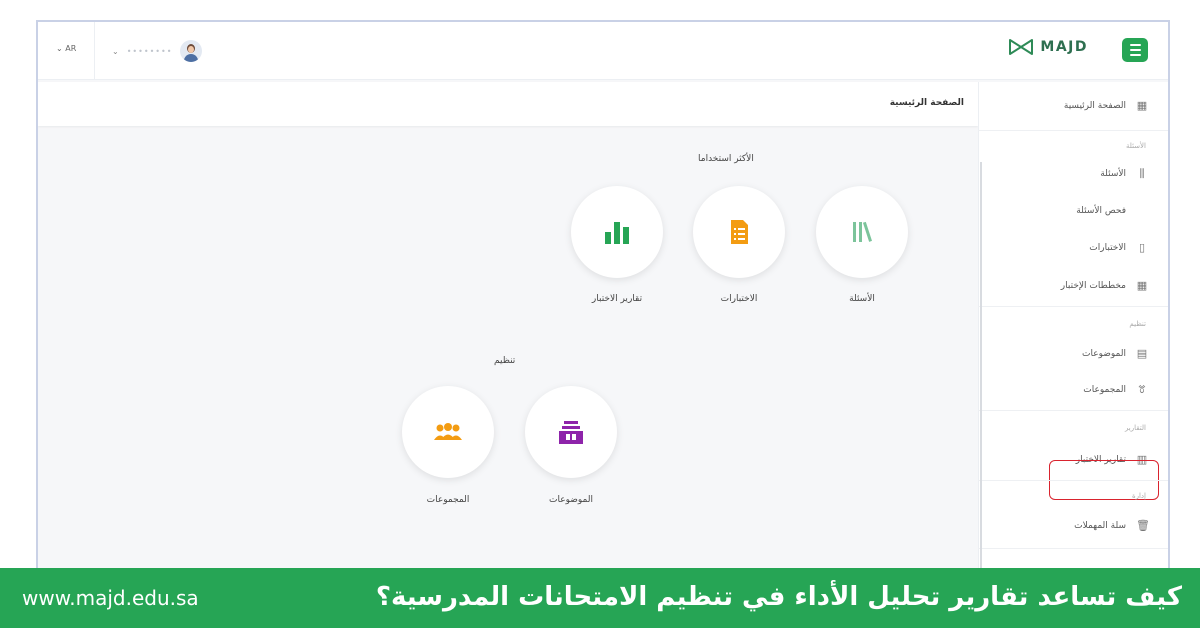 The height and width of the screenshot is (628, 1200). I want to click on books-icon: ⫼, so click(1142, 173).